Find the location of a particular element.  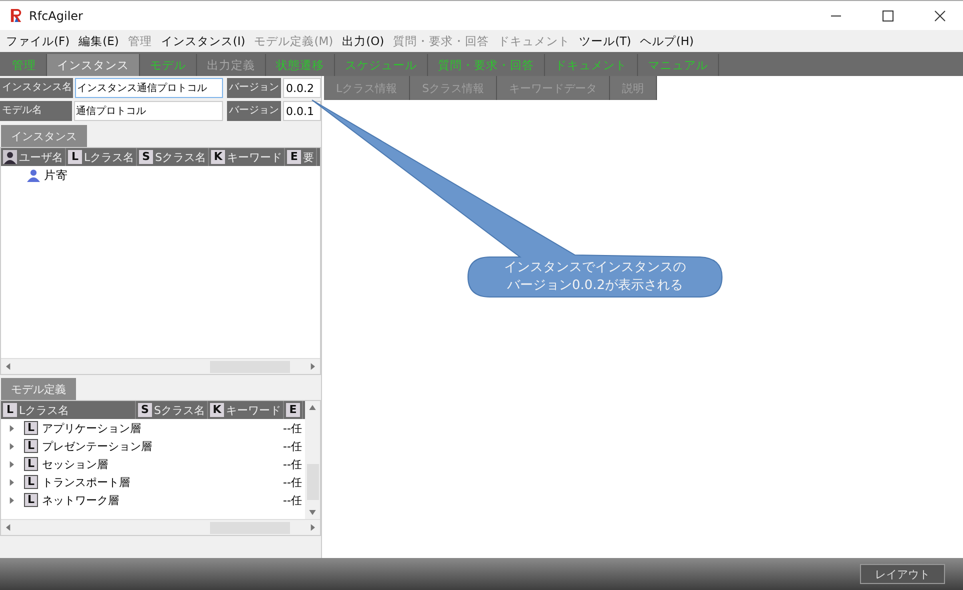

panel-tab: インスタンス is located at coordinates (44, 136).